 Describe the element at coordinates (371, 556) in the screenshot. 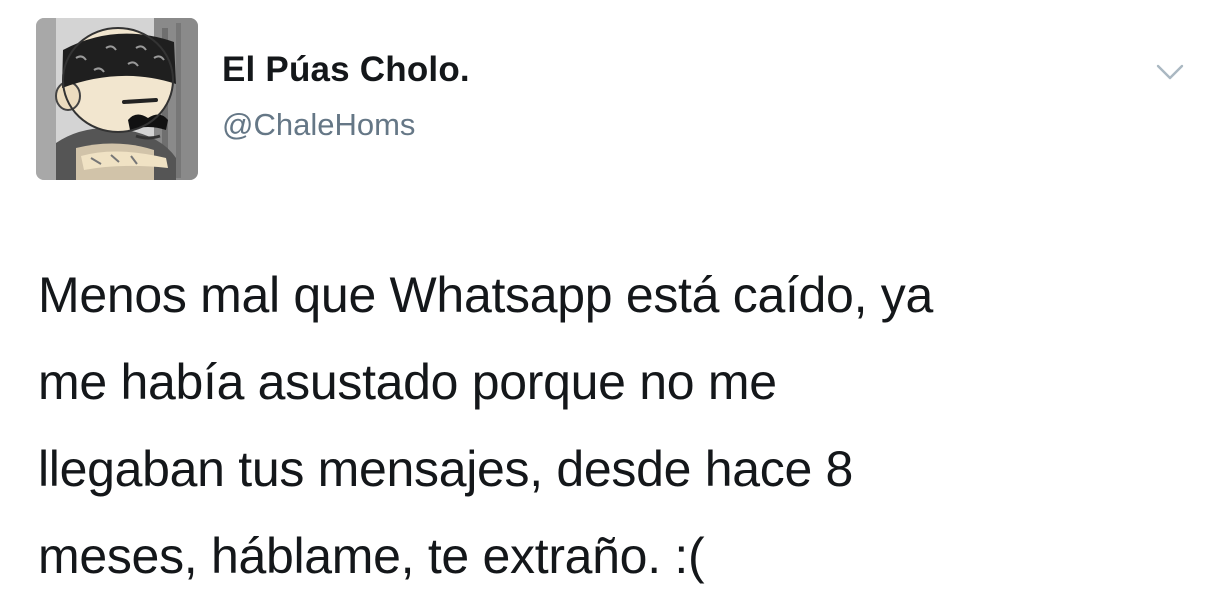

I see `tweet-text-line: meses, háblame, te extraño. :(` at that location.